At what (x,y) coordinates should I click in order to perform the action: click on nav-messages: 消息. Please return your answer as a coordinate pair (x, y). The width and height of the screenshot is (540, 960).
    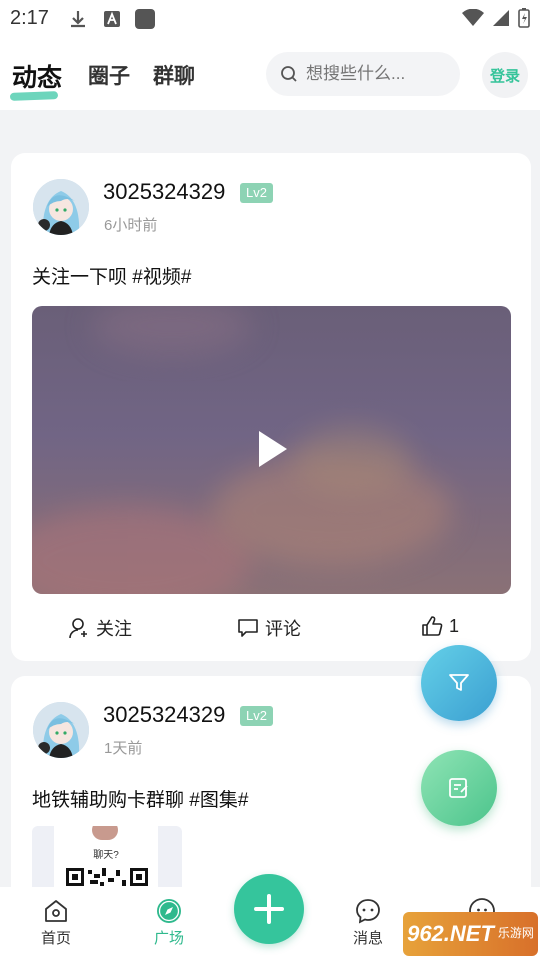
    Looking at the image, I should click on (368, 922).